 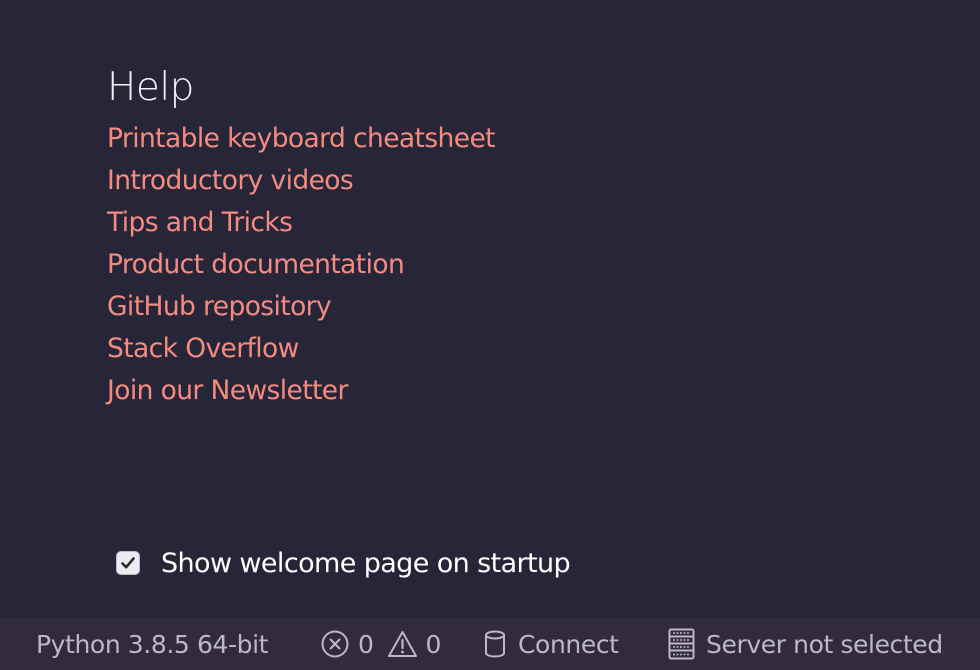 What do you see at coordinates (219, 306) in the screenshot?
I see `github-repository-link: GitHub repository` at bounding box center [219, 306].